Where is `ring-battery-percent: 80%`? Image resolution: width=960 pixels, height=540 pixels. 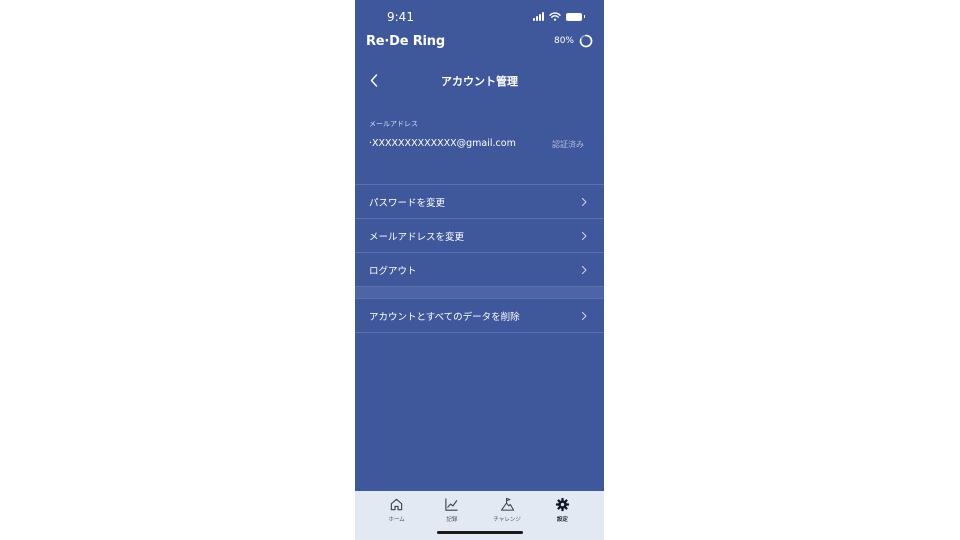
ring-battery-percent: 80% is located at coordinates (563, 41).